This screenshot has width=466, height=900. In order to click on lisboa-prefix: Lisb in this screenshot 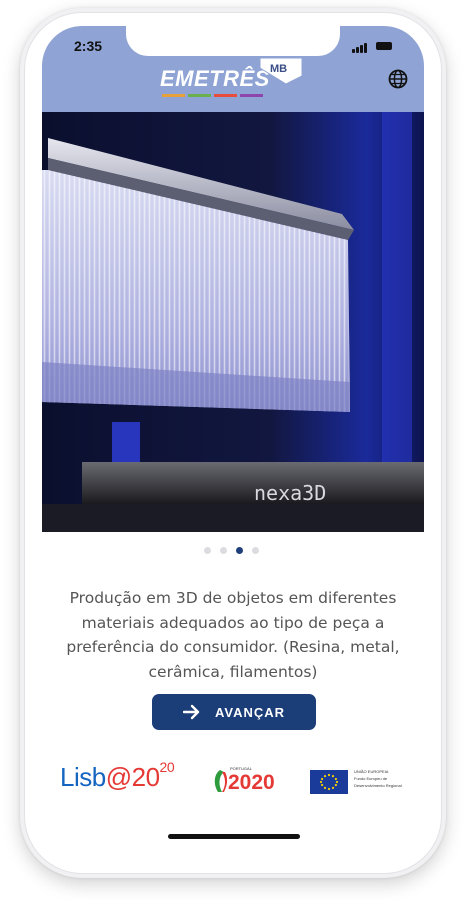, I will do `click(83, 777)`.